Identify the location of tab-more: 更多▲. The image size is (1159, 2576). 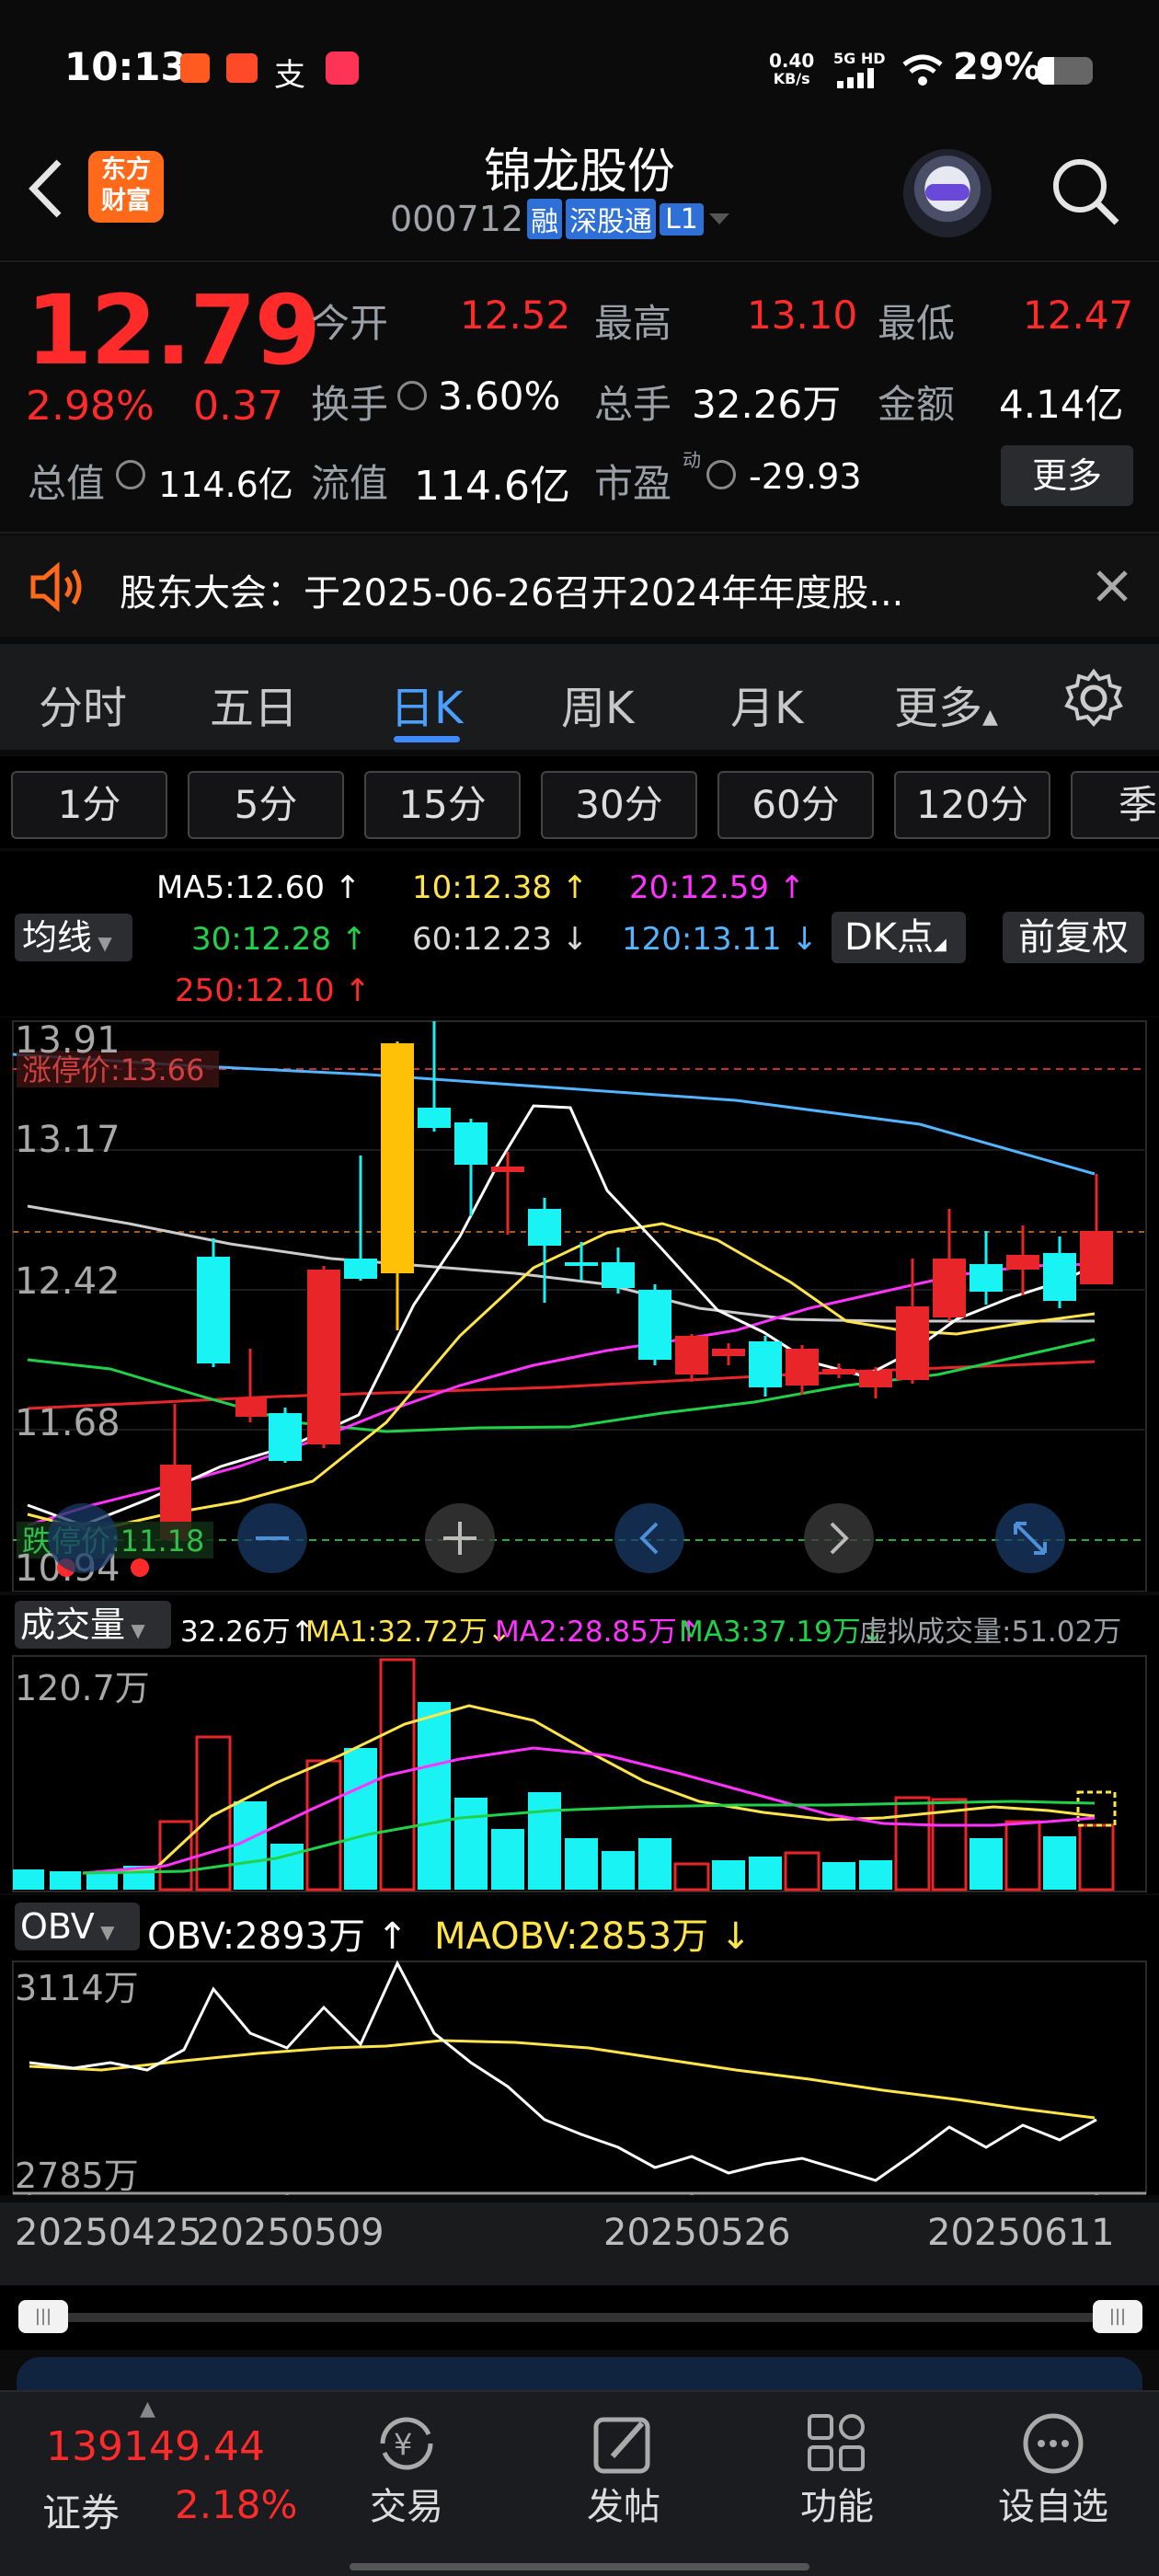
(946, 704).